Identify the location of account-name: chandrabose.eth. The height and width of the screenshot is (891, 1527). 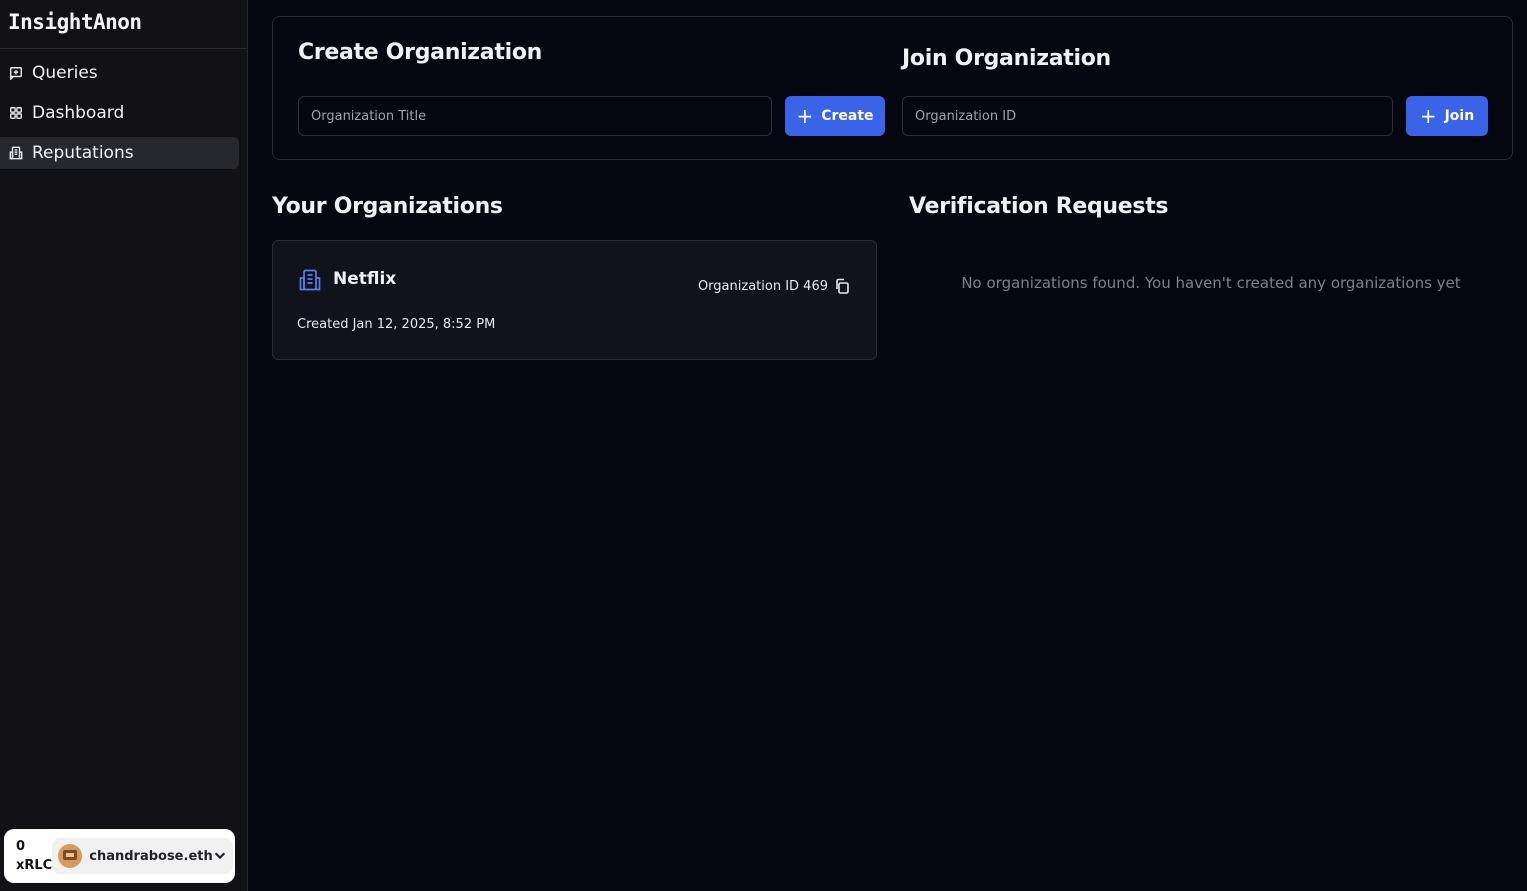
(151, 856).